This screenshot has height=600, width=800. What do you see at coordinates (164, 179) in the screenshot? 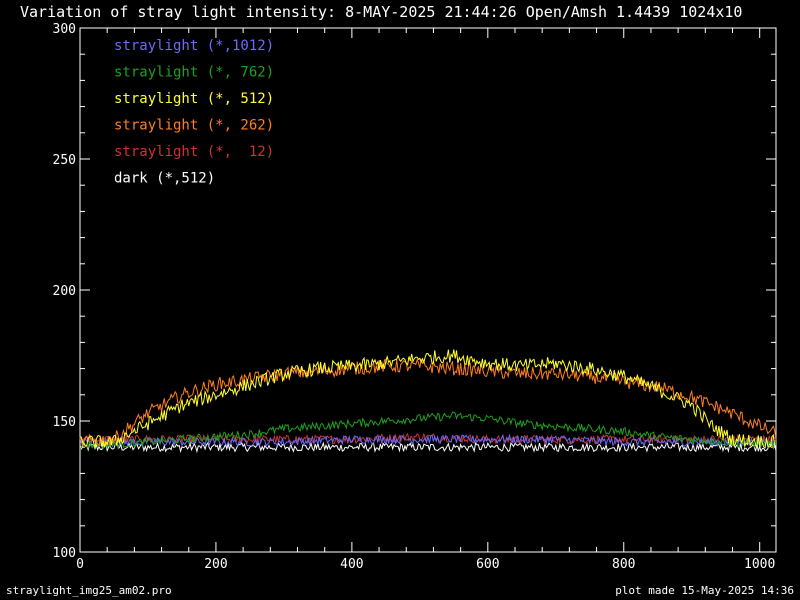
I see `legend-entry: dark (*,512)` at bounding box center [164, 179].